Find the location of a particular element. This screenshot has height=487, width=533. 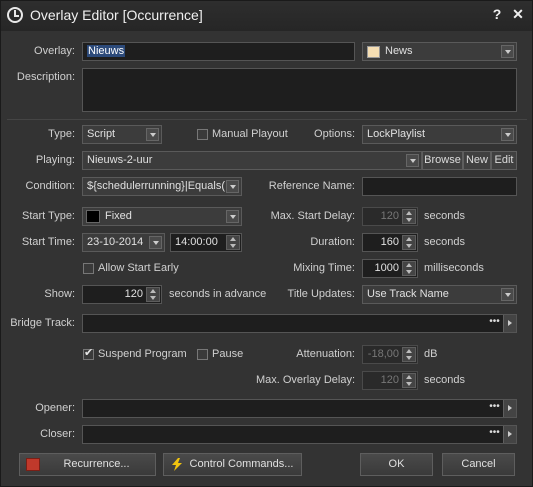

suspend-program-checkbox is located at coordinates (88, 353).